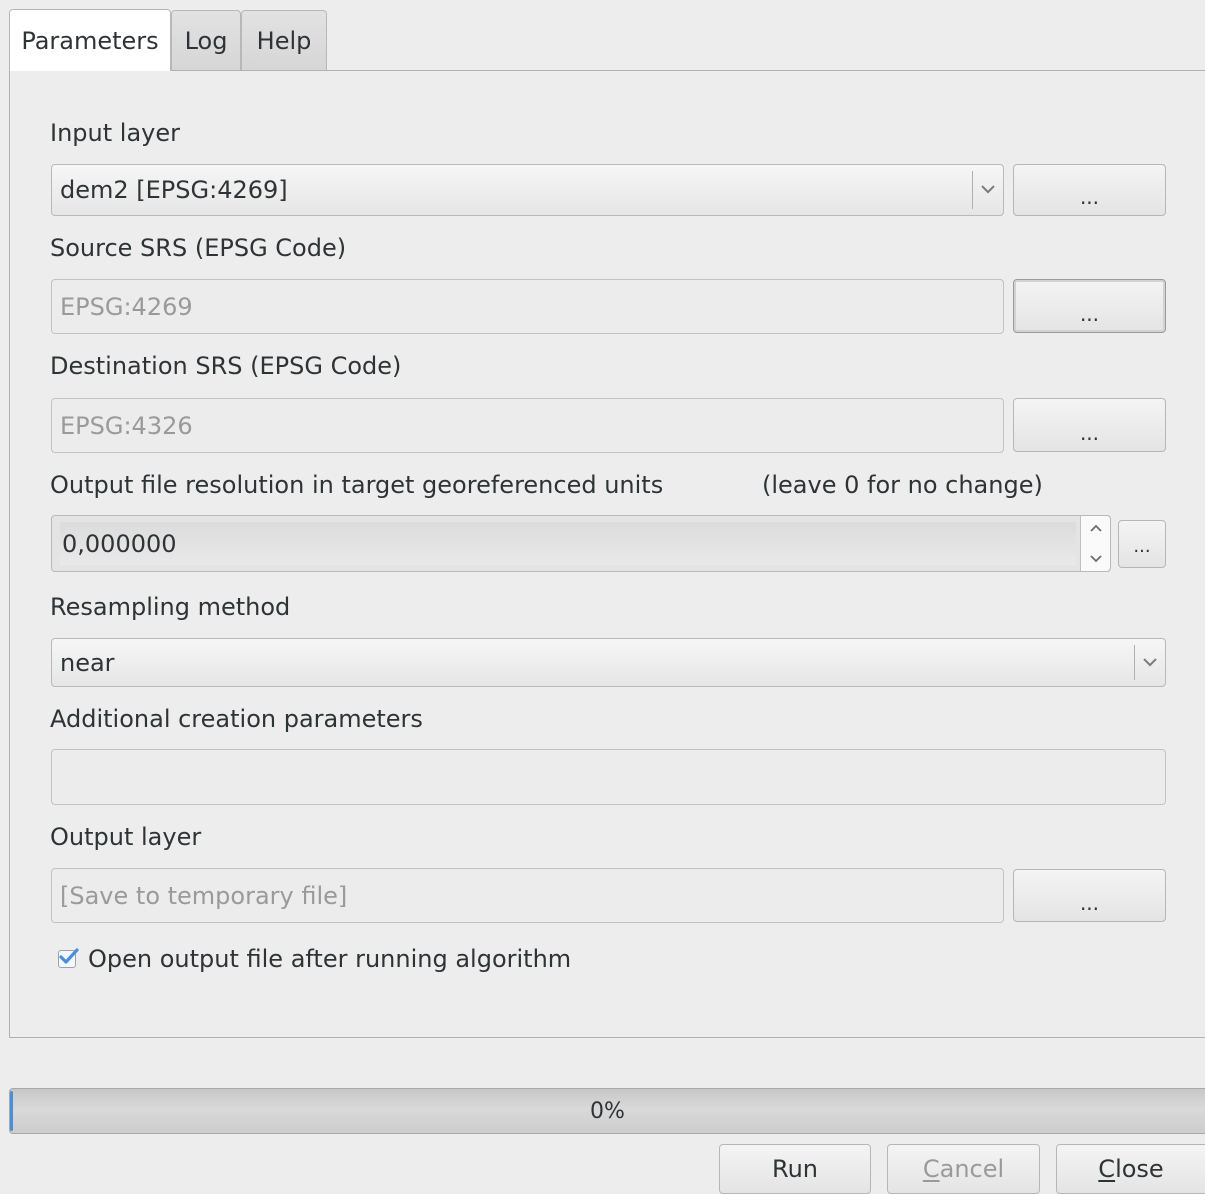  Describe the element at coordinates (115, 133) in the screenshot. I see `input-layer-label: Input layer` at that location.